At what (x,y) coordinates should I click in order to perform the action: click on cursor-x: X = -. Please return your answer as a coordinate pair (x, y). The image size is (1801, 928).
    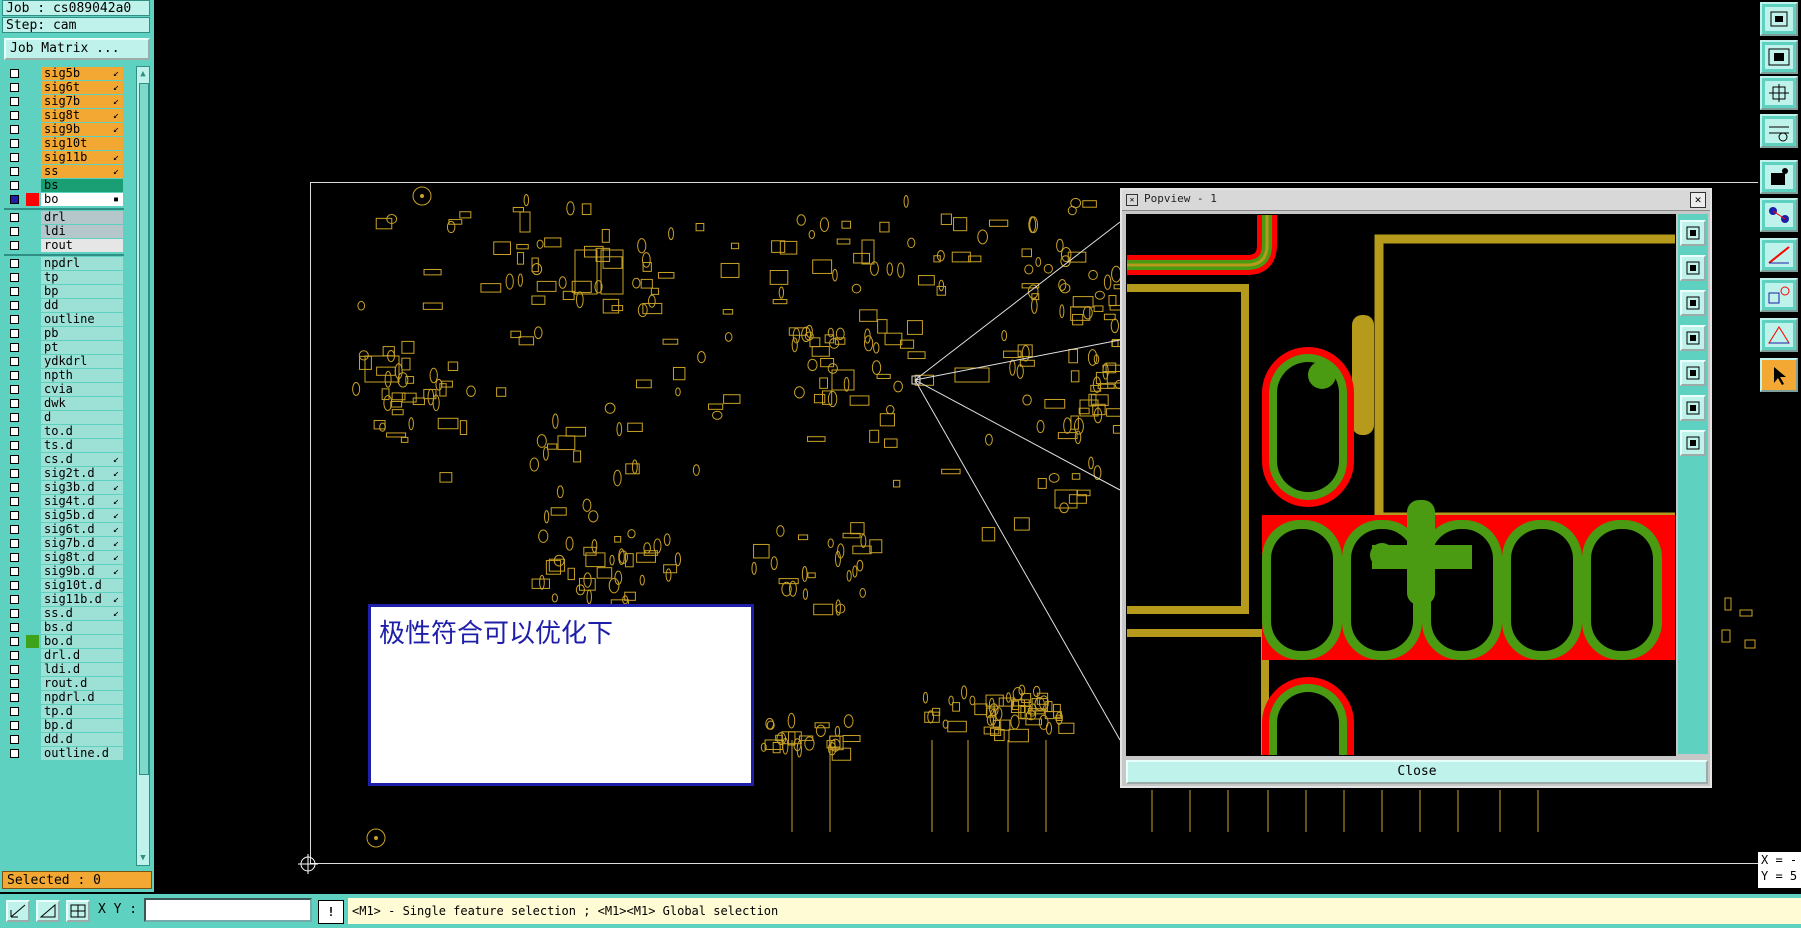
    Looking at the image, I should click on (1779, 860).